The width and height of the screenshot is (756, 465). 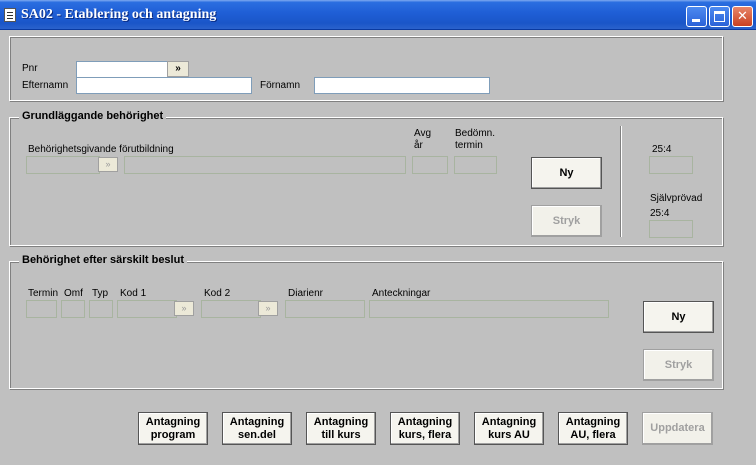 I want to click on antagning-sendel-button: Antagning sen.del, so click(x=257, y=428).